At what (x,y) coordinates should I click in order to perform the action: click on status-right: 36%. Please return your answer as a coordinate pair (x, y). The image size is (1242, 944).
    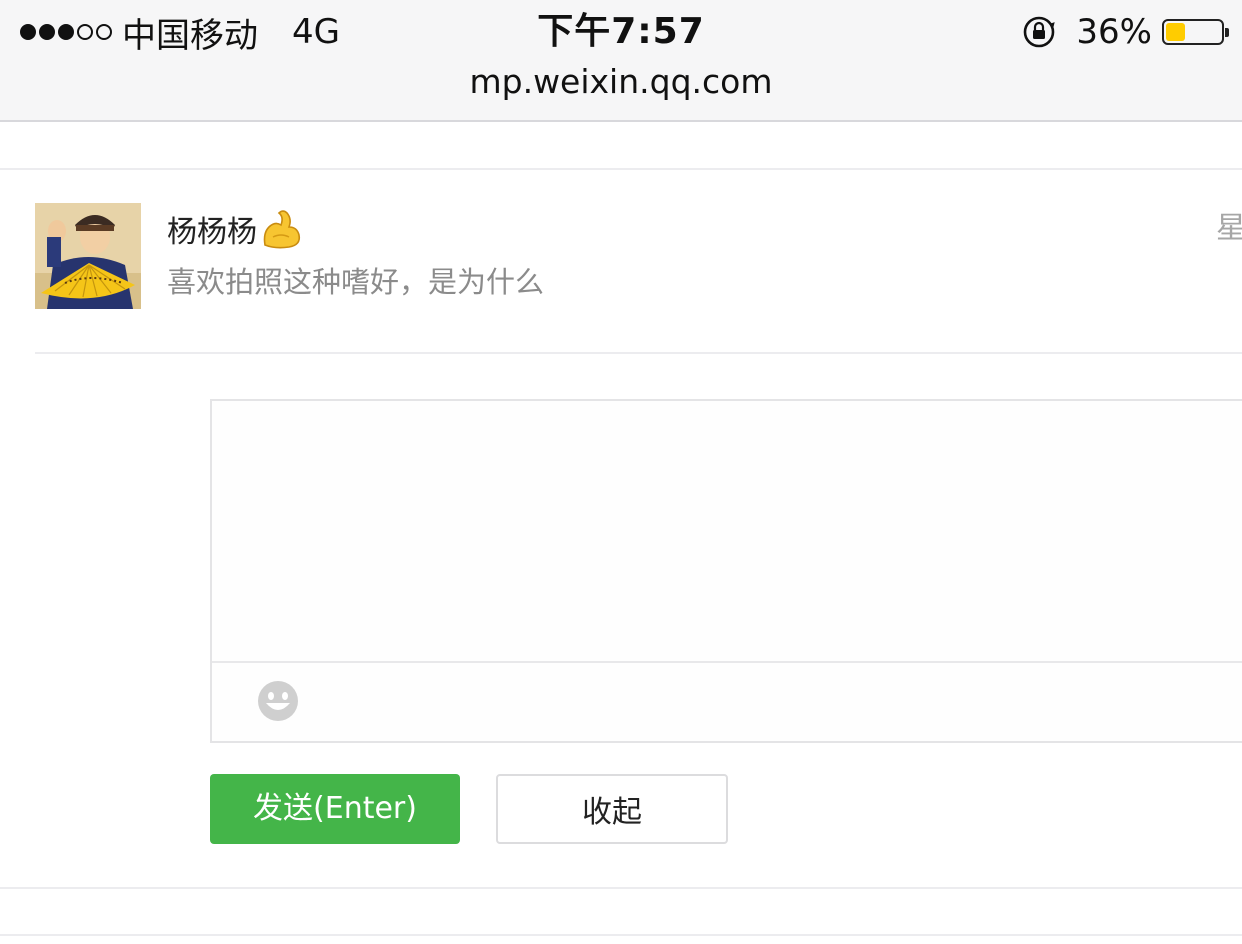
    Looking at the image, I should click on (1125, 32).